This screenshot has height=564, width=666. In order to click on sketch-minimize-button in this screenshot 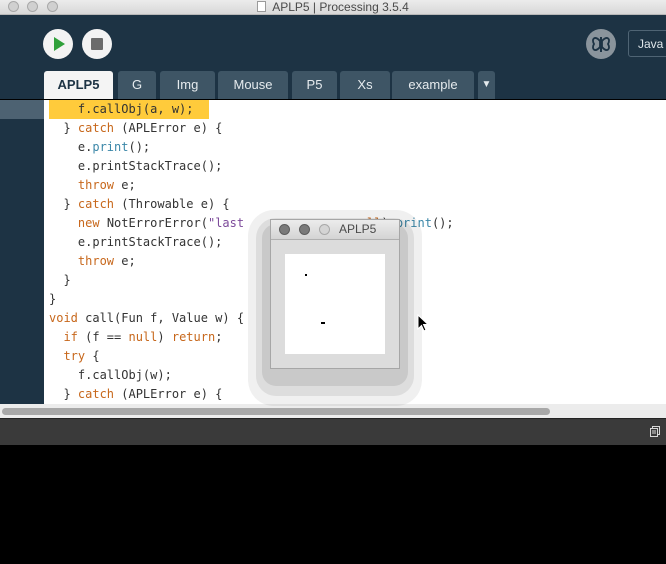, I will do `click(304, 229)`.